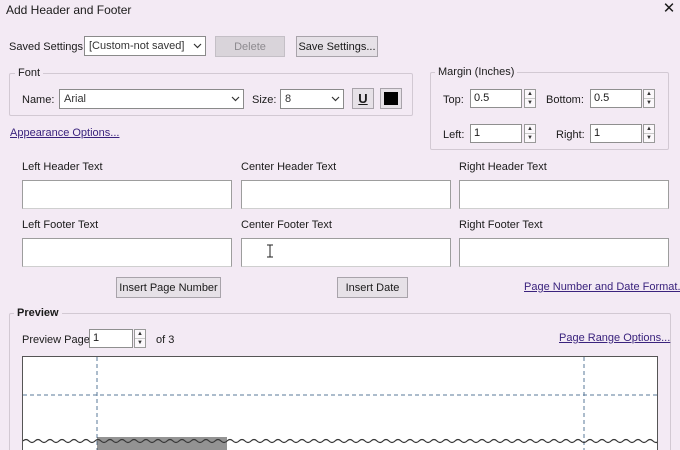  What do you see at coordinates (496, 133) in the screenshot?
I see `margin-left-input: 1` at bounding box center [496, 133].